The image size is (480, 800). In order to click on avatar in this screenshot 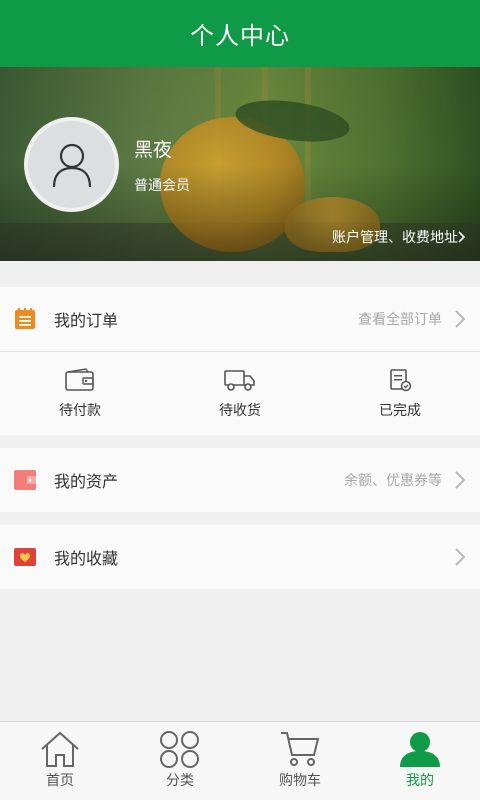, I will do `click(71, 164)`.